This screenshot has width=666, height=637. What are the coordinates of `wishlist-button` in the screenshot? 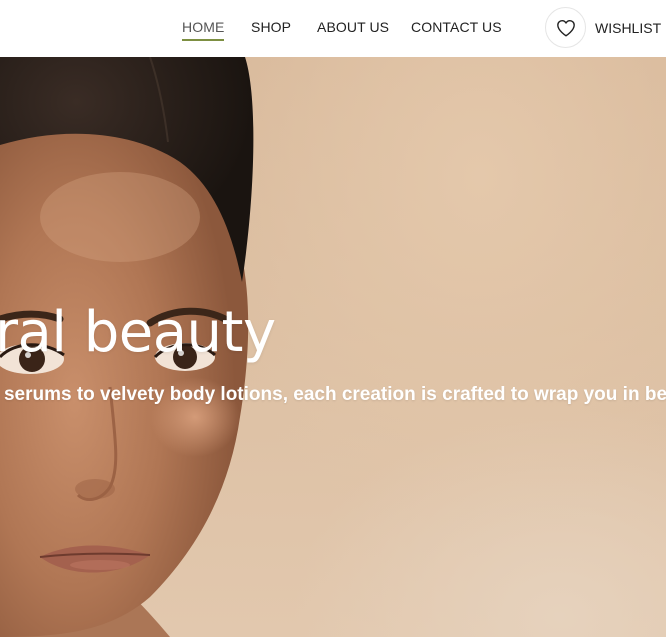 It's located at (565, 27).